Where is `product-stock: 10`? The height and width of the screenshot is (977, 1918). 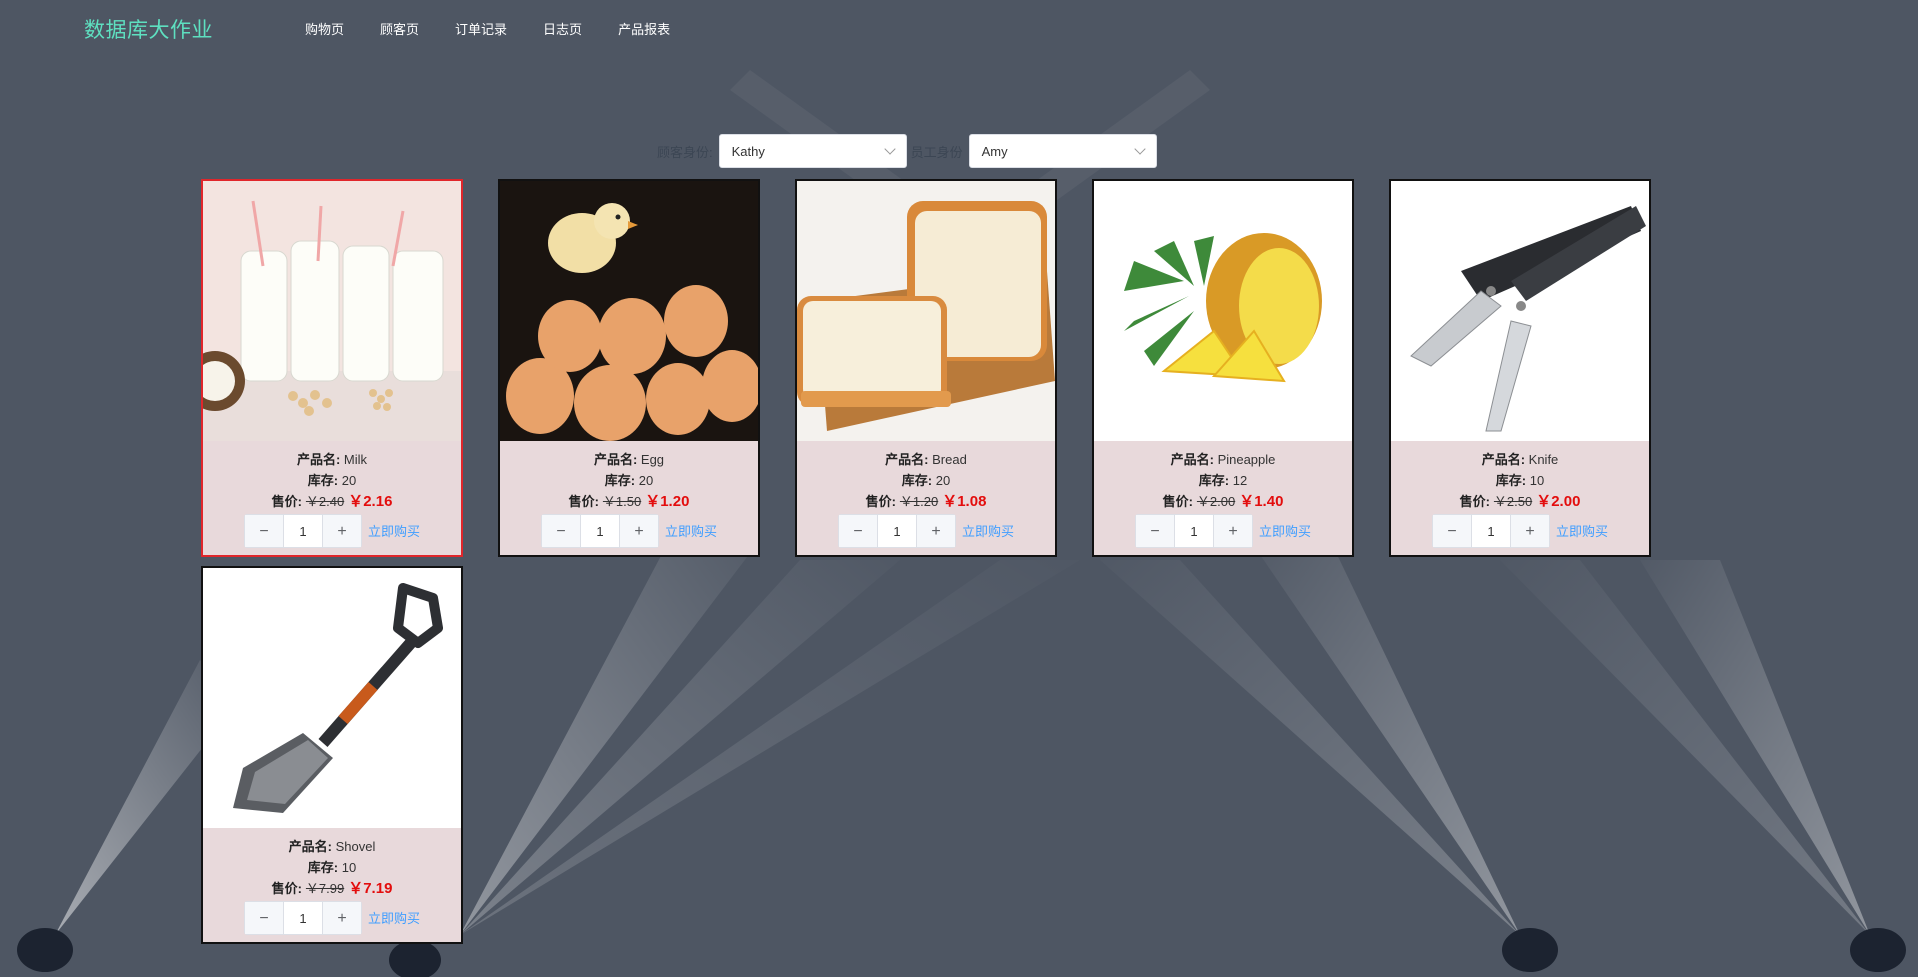
product-stock: 10 is located at coordinates (1537, 480).